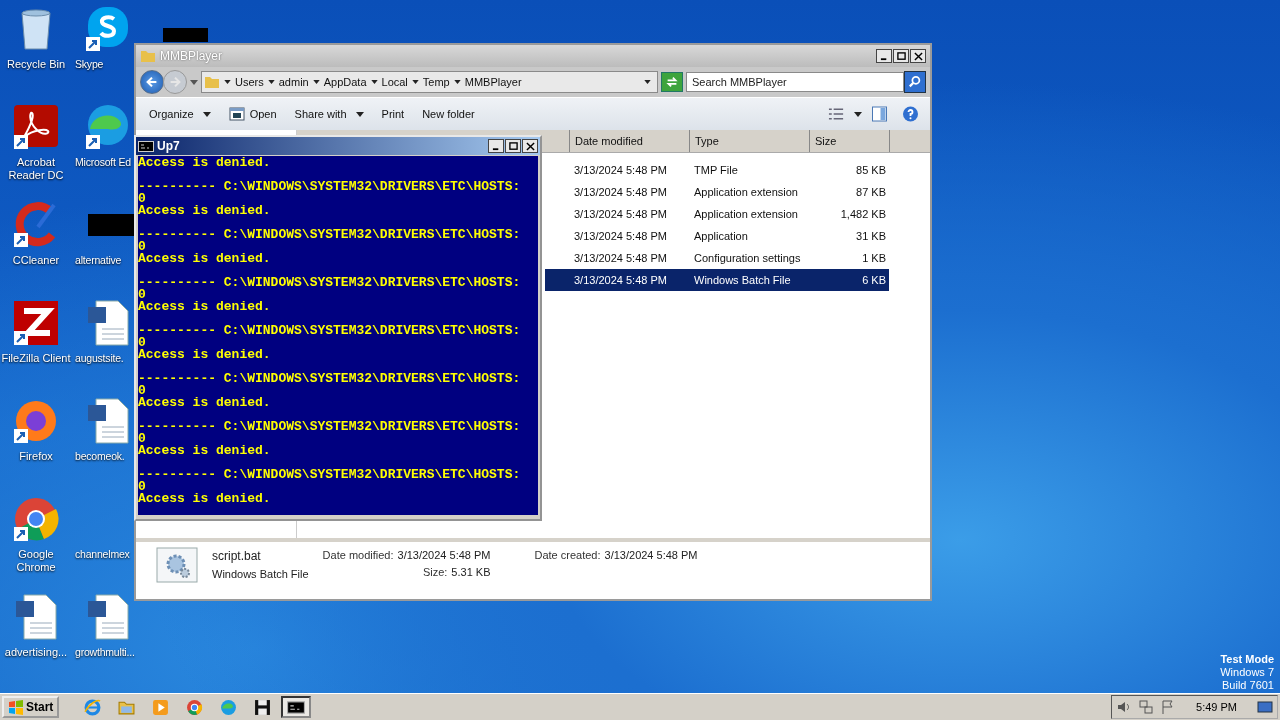 The height and width of the screenshot is (720, 1280). I want to click on desktop-icon-label: augustsite., so click(99, 358).